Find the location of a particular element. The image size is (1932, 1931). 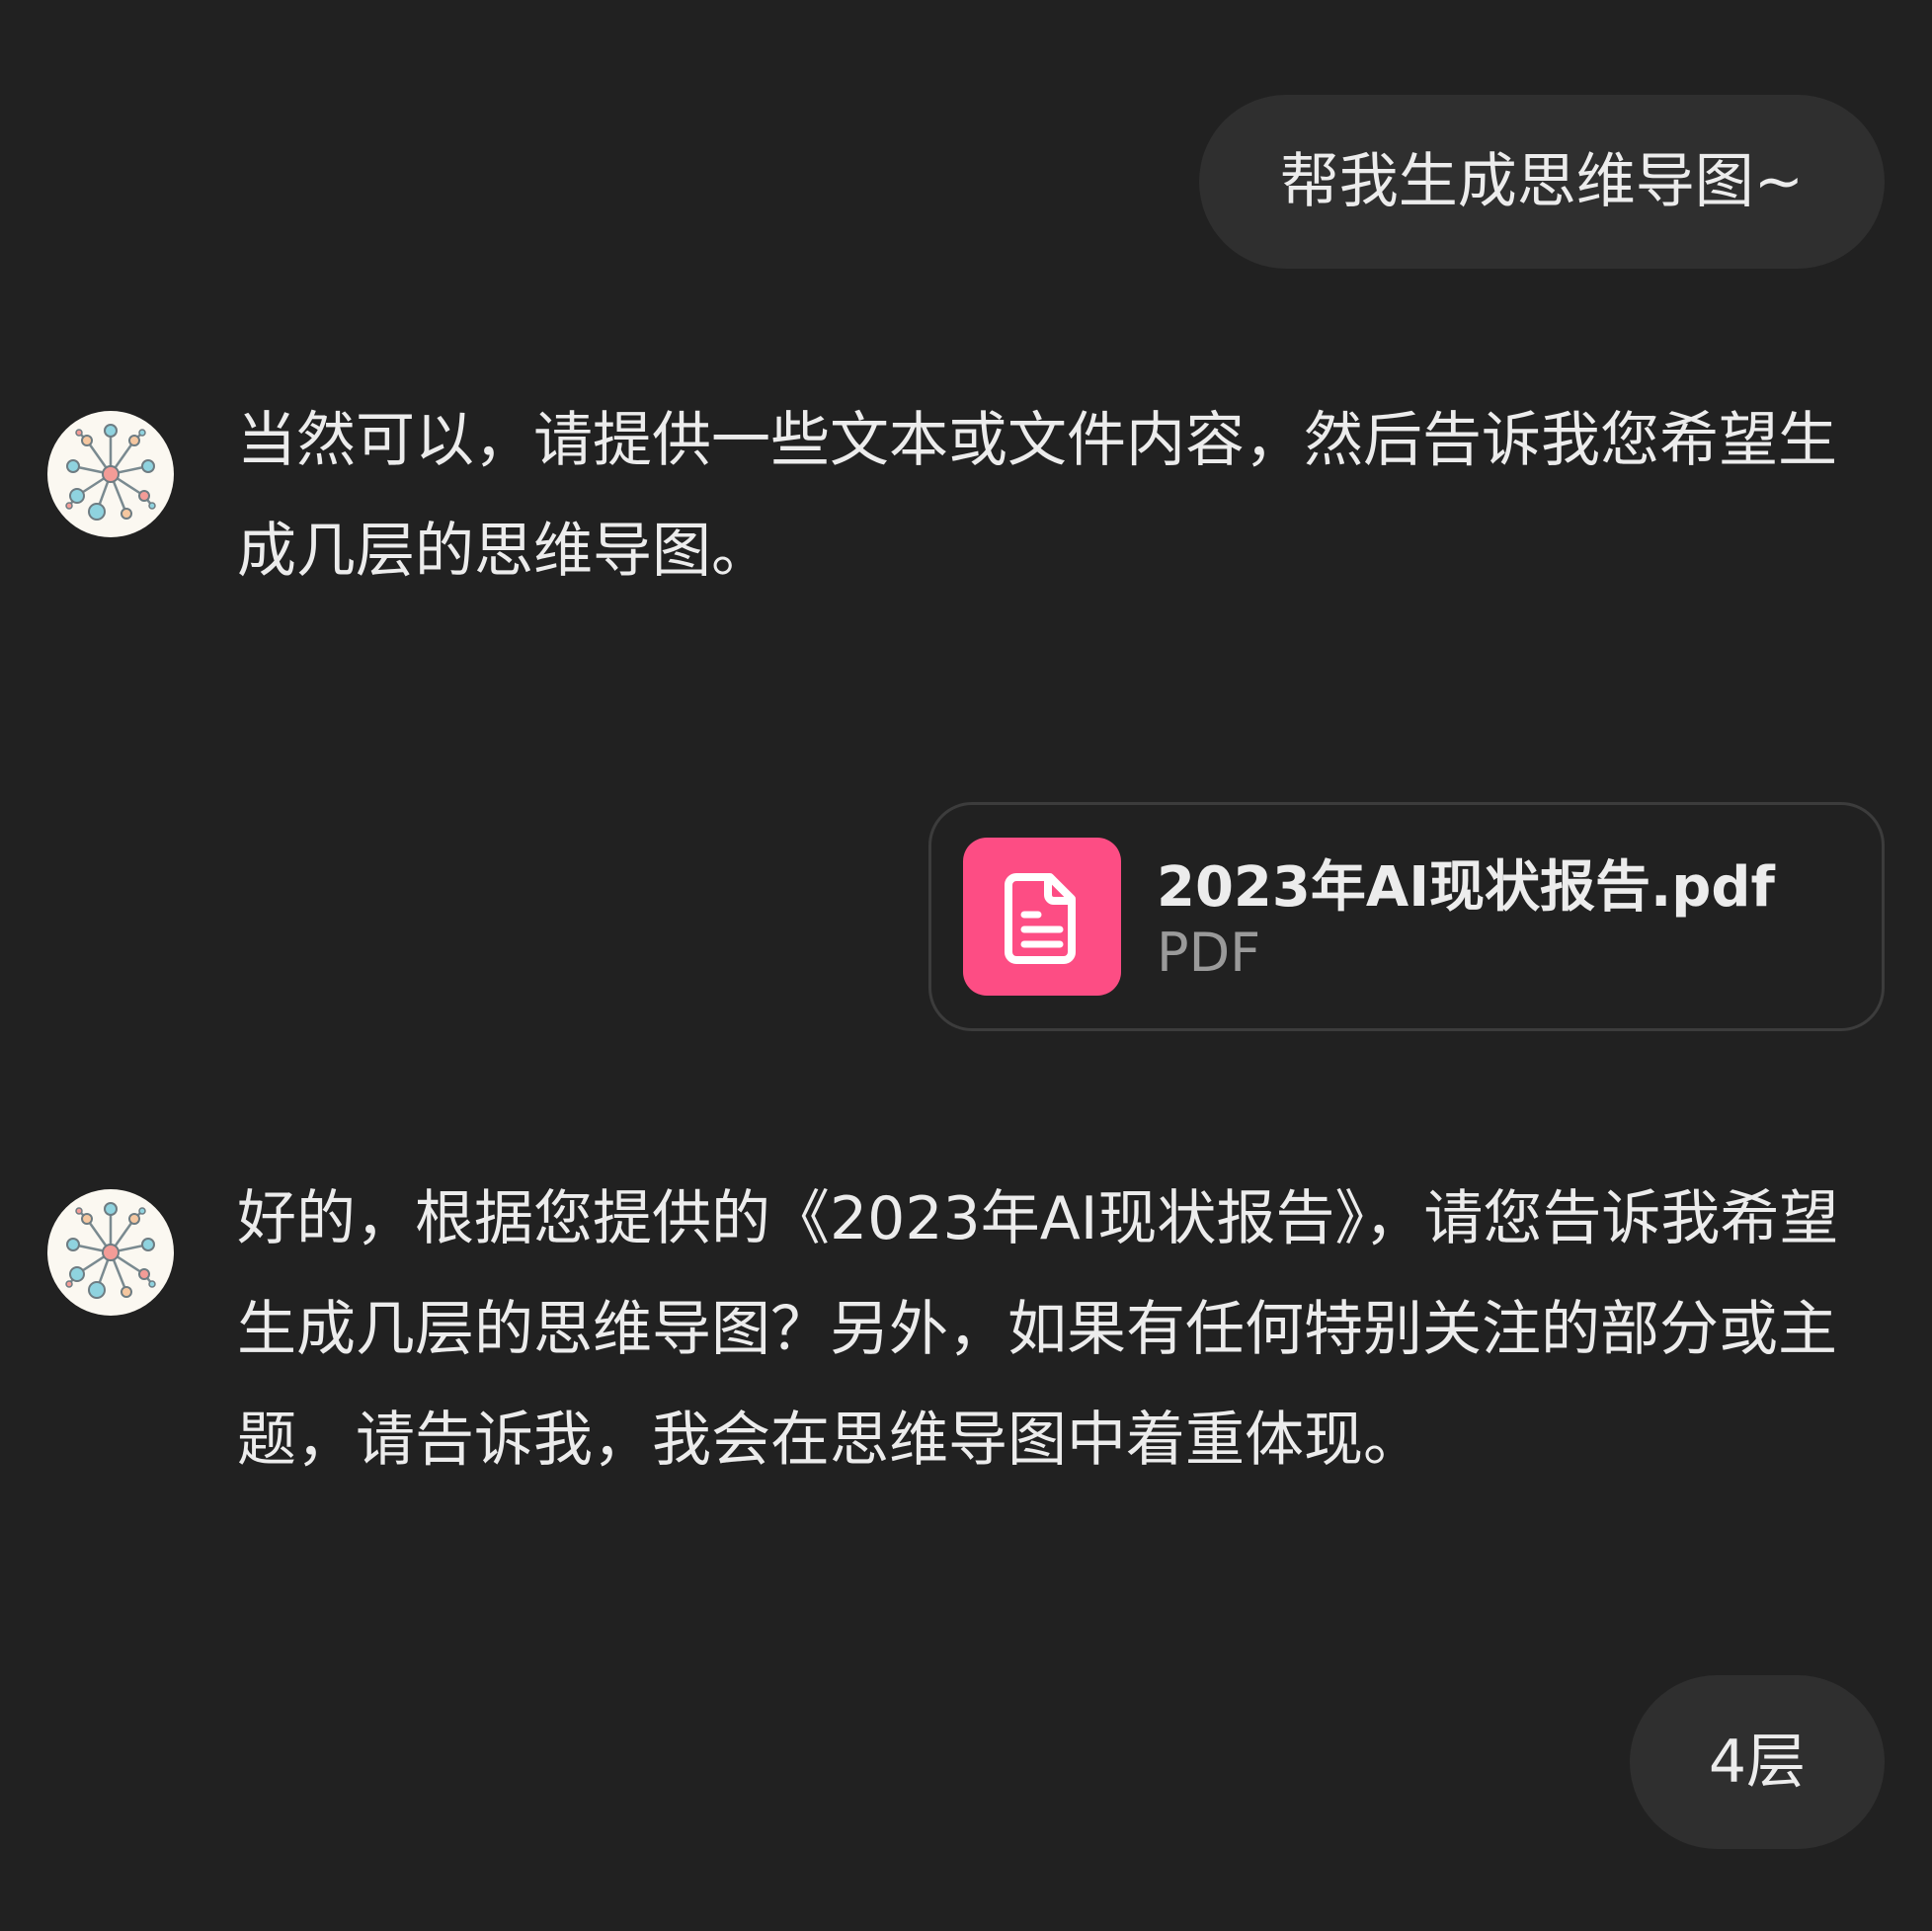

user-message-text: 4层 is located at coordinates (1757, 1763).